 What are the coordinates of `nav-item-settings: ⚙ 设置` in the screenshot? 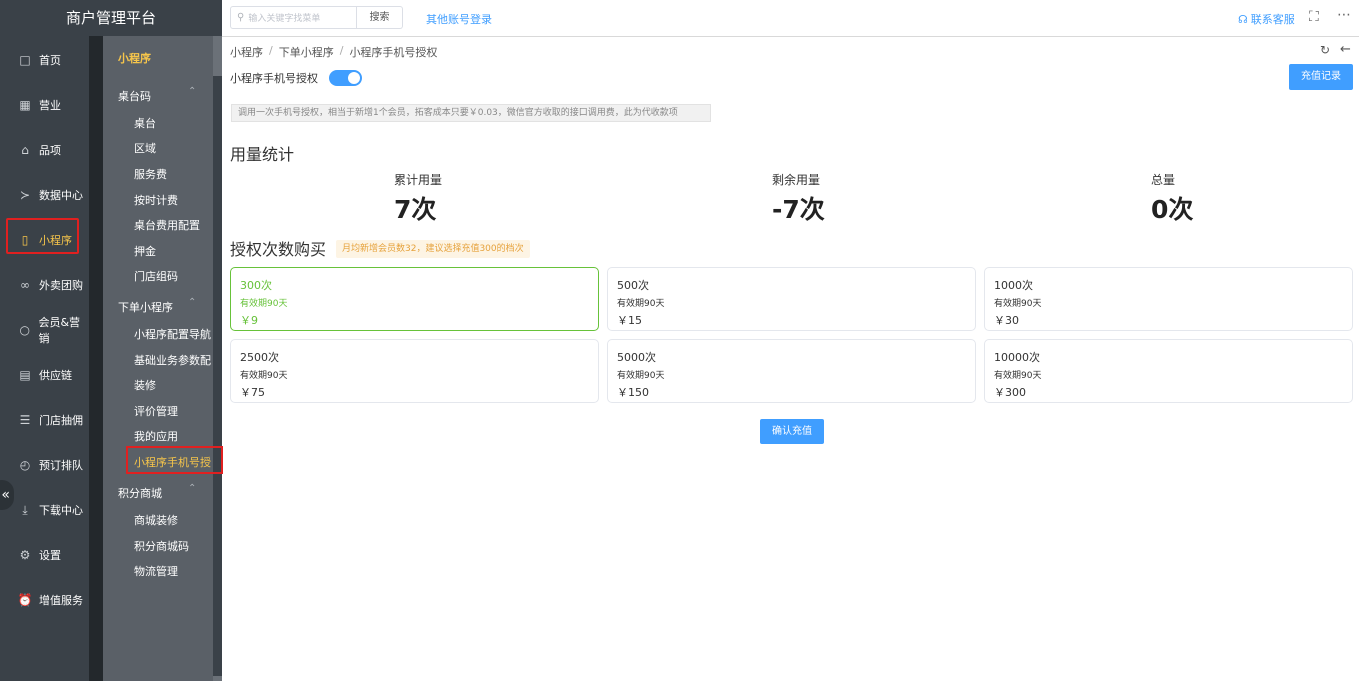 It's located at (44, 555).